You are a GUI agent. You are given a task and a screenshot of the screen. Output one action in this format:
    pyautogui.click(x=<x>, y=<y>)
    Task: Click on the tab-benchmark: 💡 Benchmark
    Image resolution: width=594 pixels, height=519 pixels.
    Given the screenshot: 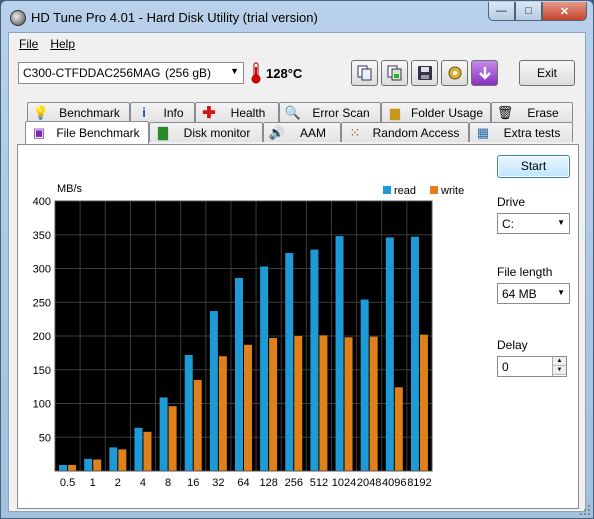 What is the action you would take?
    pyautogui.click(x=78, y=112)
    